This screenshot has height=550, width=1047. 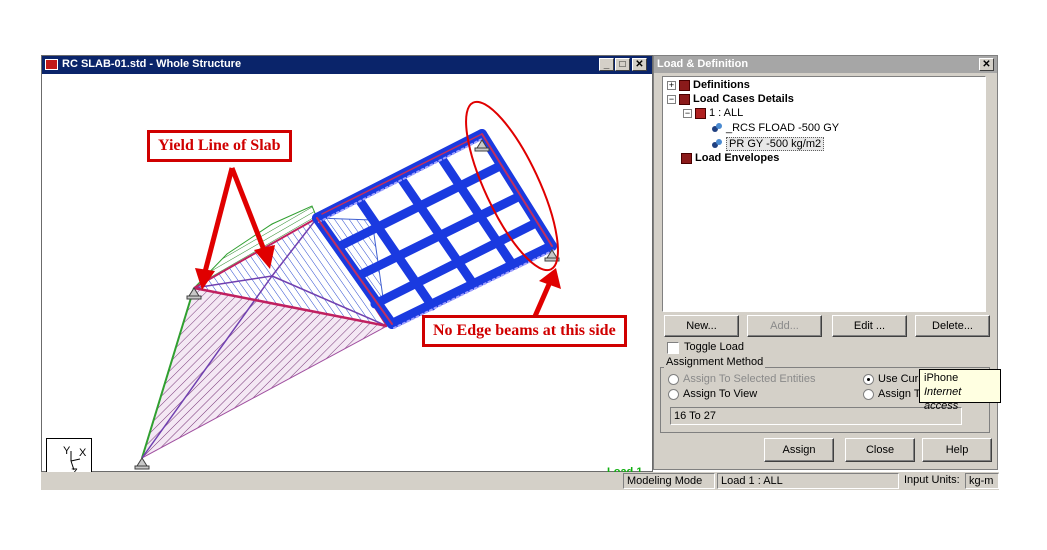 I want to click on assign-selected-radio, so click(x=673, y=379).